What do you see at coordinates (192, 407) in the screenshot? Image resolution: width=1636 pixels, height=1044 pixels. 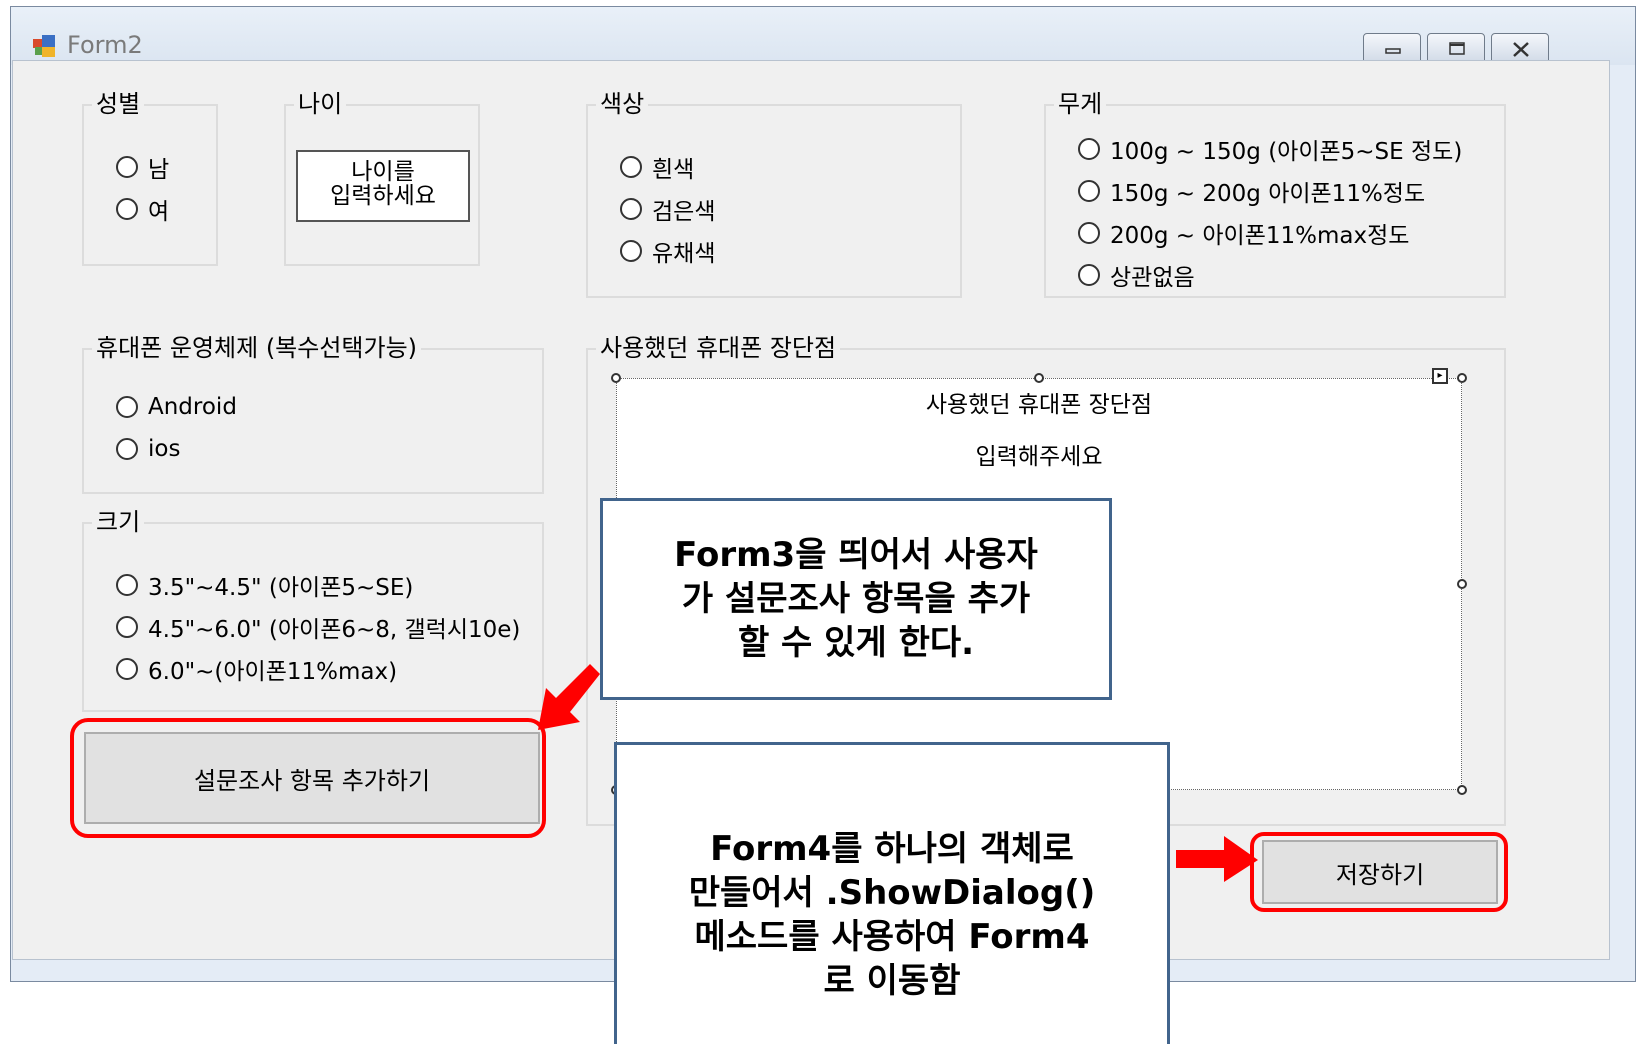 I see `radio-label: Android` at bounding box center [192, 407].